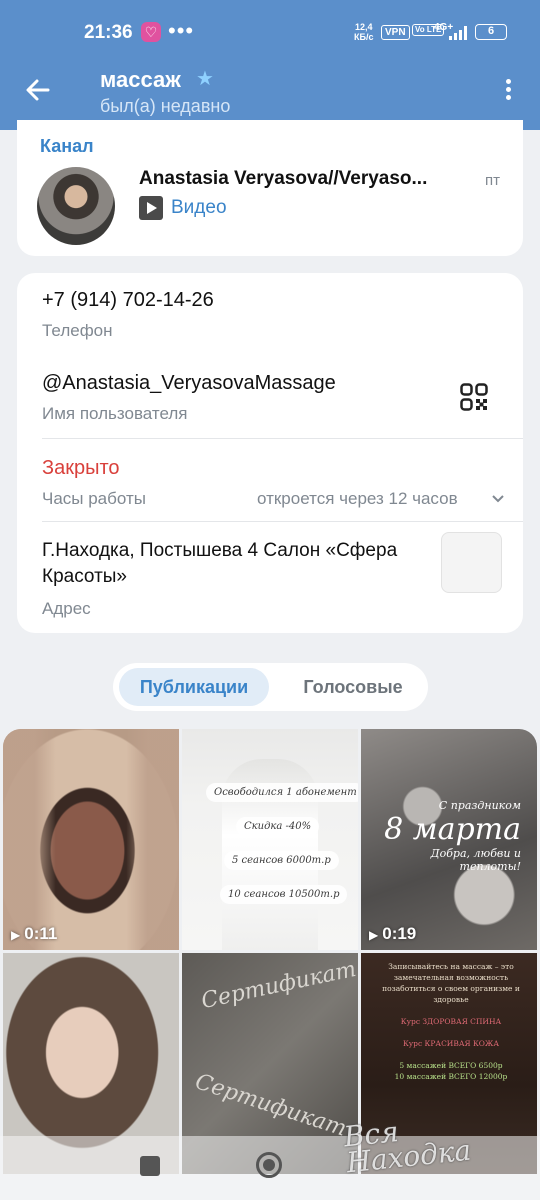 This screenshot has width=540, height=1200. I want to click on channel-section-label: Канал, so click(67, 146).